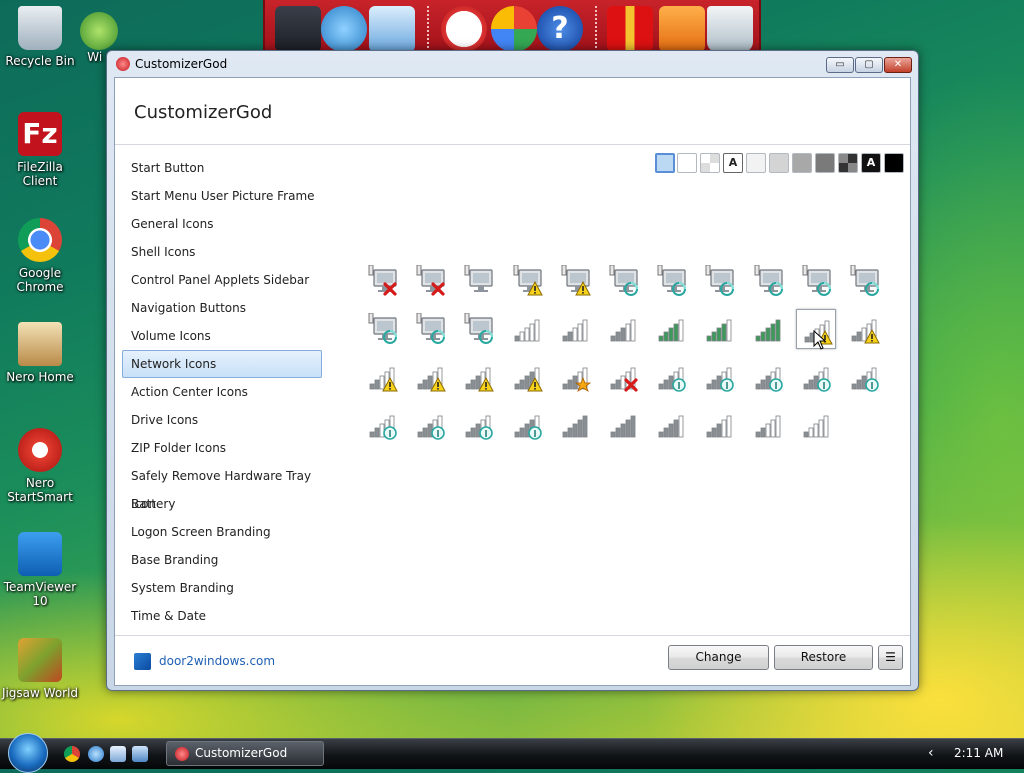 The image size is (1024, 773). I want to click on desktop-icon-recycle-bin: Recycle Bin, so click(40, 37).